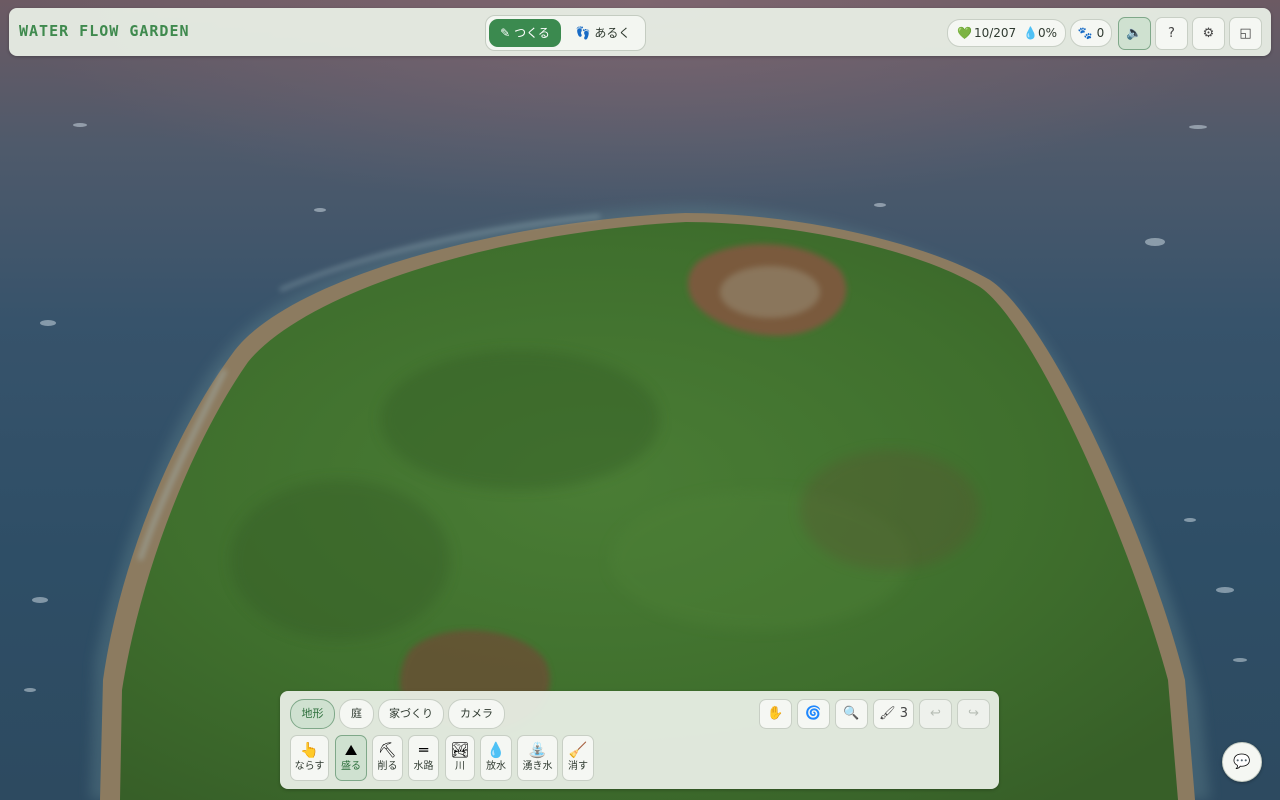 This screenshot has width=1280, height=800. I want to click on gear-icon: ⚙, so click(1208, 33).